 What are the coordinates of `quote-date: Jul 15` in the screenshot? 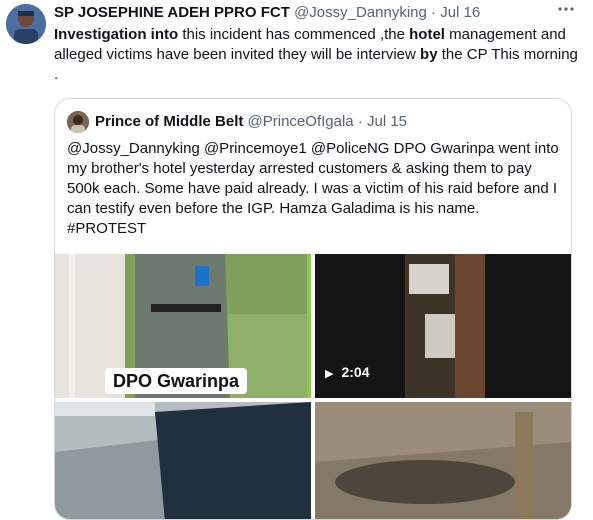 It's located at (387, 121).